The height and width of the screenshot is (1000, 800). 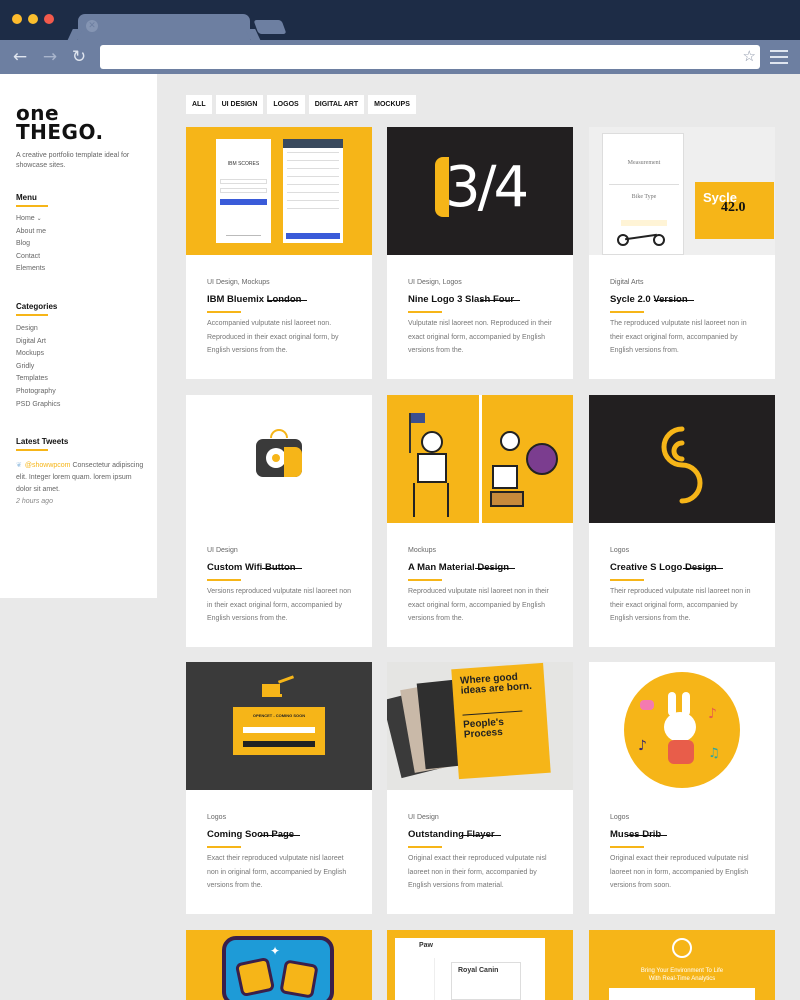 I want to click on main-menu: Home ⌄ About me Blog Contact Elements, so click(x=31, y=244).